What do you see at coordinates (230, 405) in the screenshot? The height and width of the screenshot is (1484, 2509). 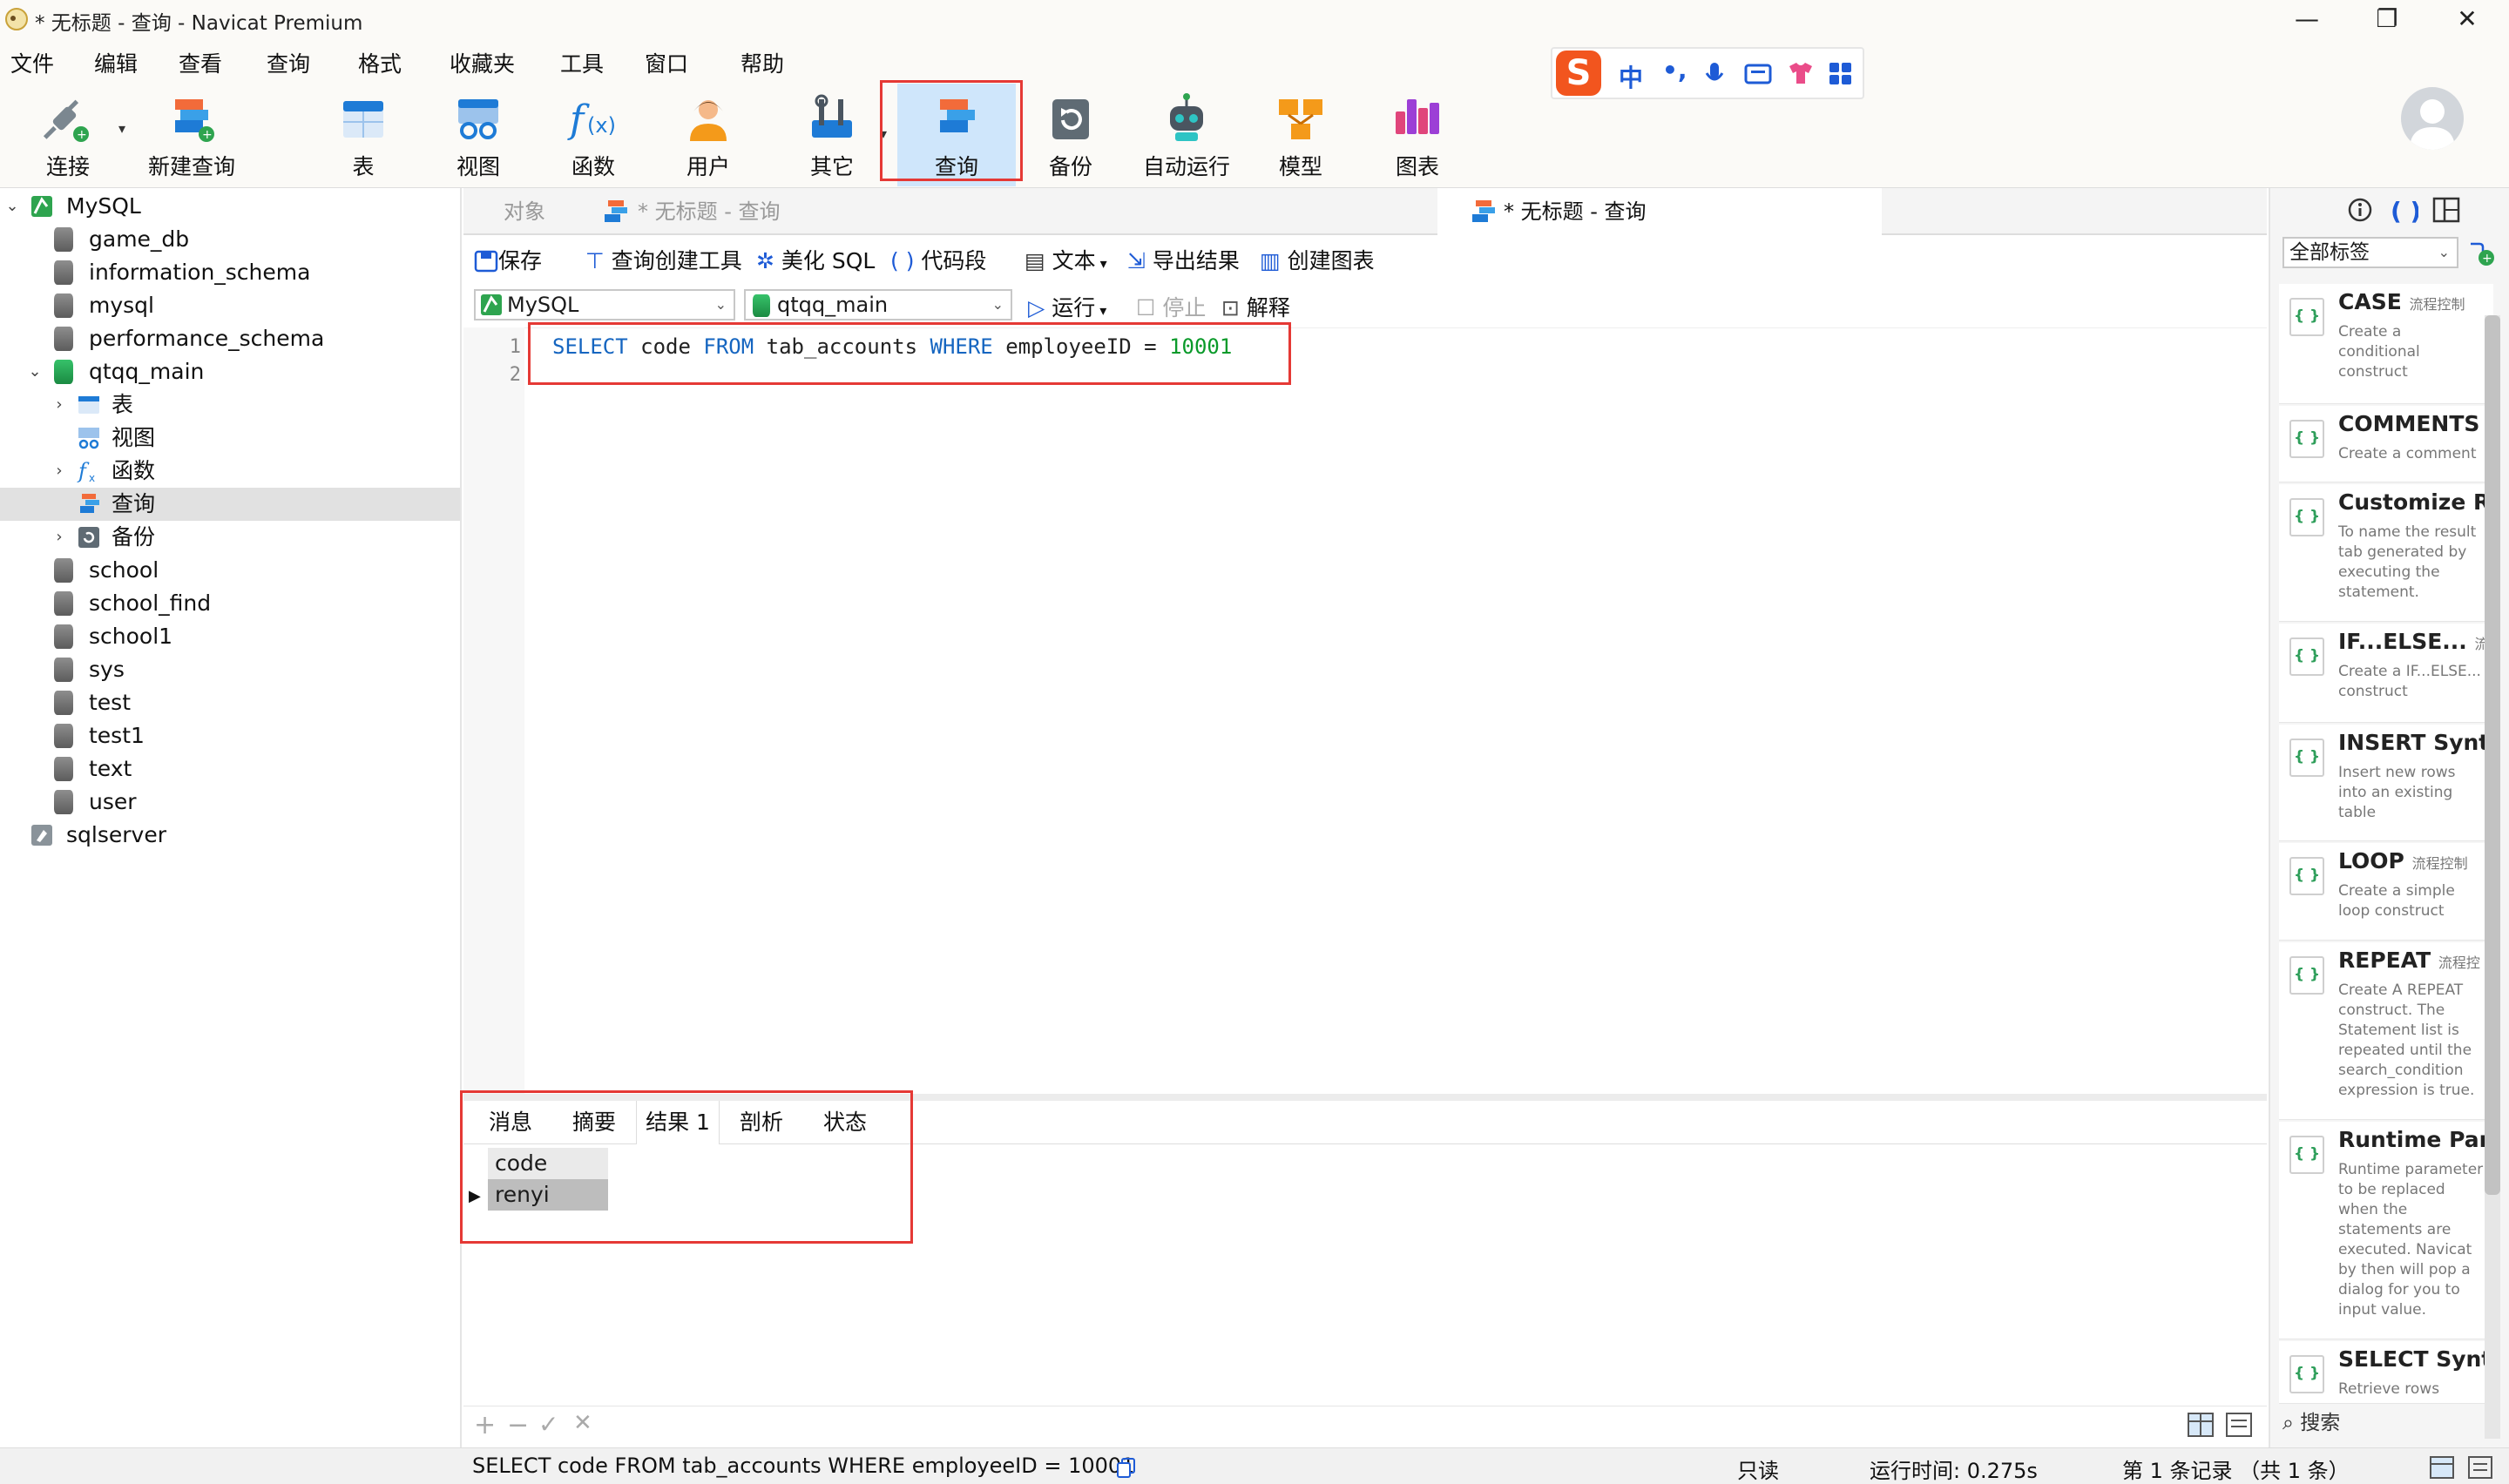 I see `tree-node-tables: › 表` at bounding box center [230, 405].